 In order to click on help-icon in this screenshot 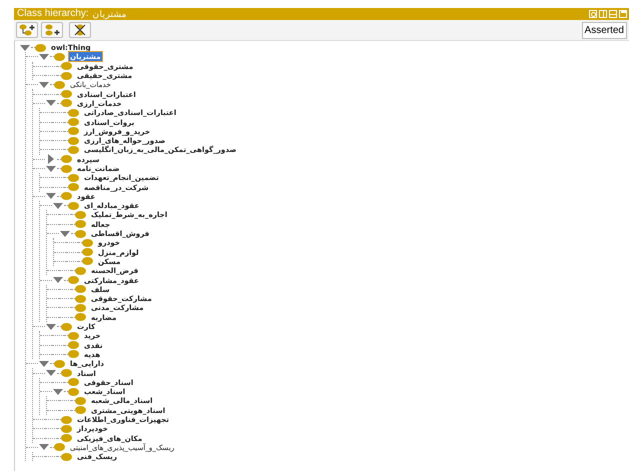, I will do `click(593, 14)`.